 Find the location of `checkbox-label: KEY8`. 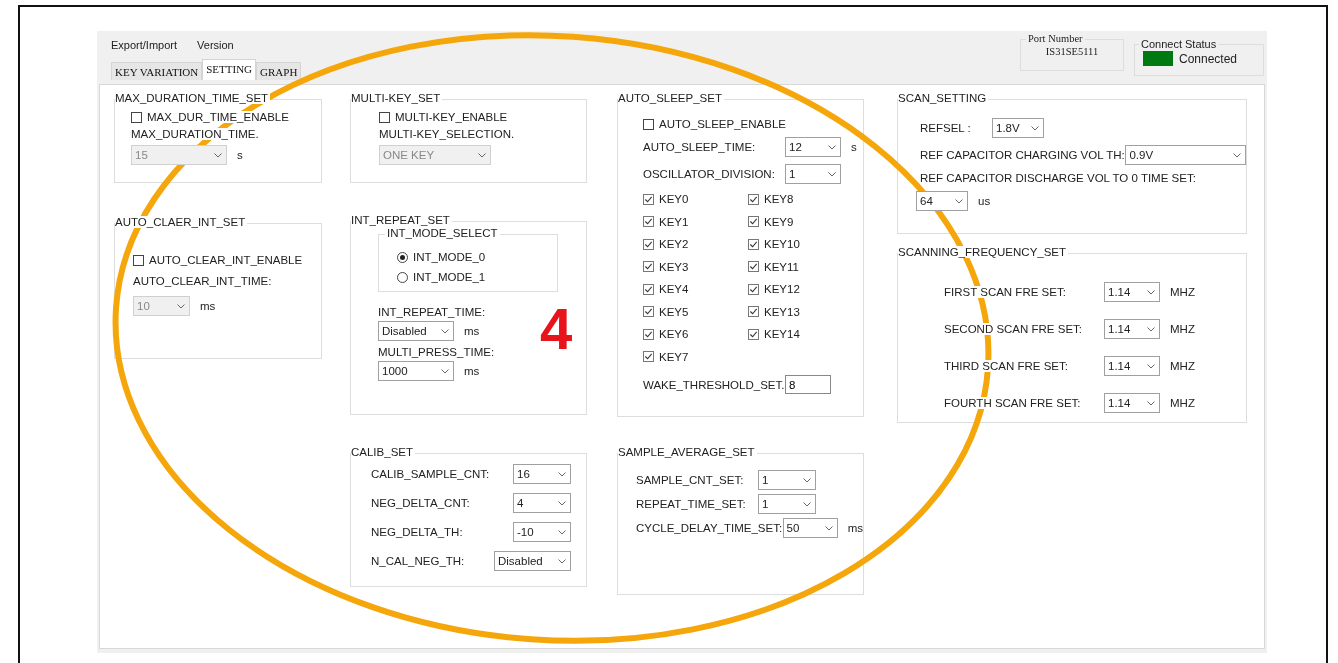

checkbox-label: KEY8 is located at coordinates (779, 199).